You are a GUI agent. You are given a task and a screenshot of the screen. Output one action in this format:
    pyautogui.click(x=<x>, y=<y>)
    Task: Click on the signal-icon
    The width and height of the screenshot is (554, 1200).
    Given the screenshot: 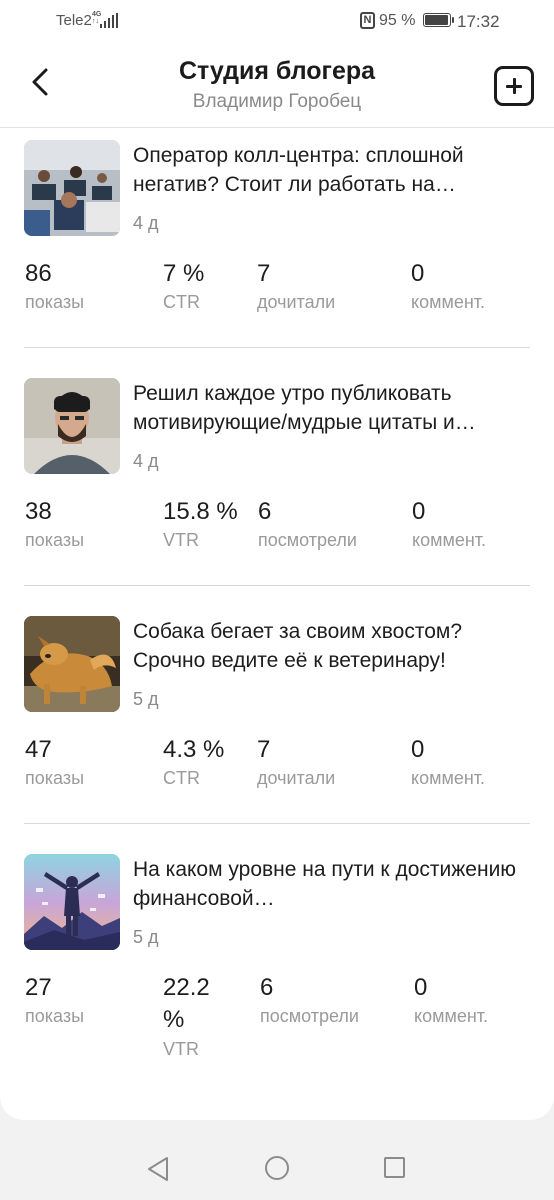 What is the action you would take?
    pyautogui.click(x=109, y=20)
    